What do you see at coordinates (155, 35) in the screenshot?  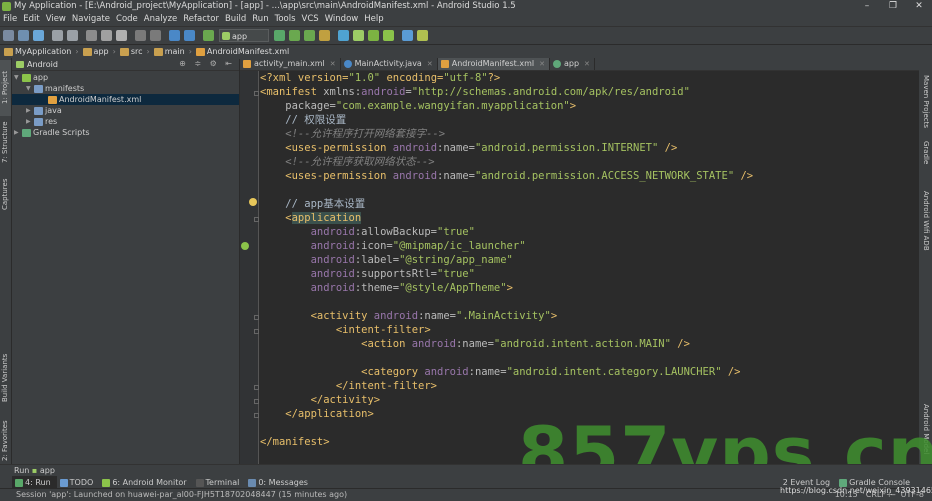 I see `replace-icon` at bounding box center [155, 35].